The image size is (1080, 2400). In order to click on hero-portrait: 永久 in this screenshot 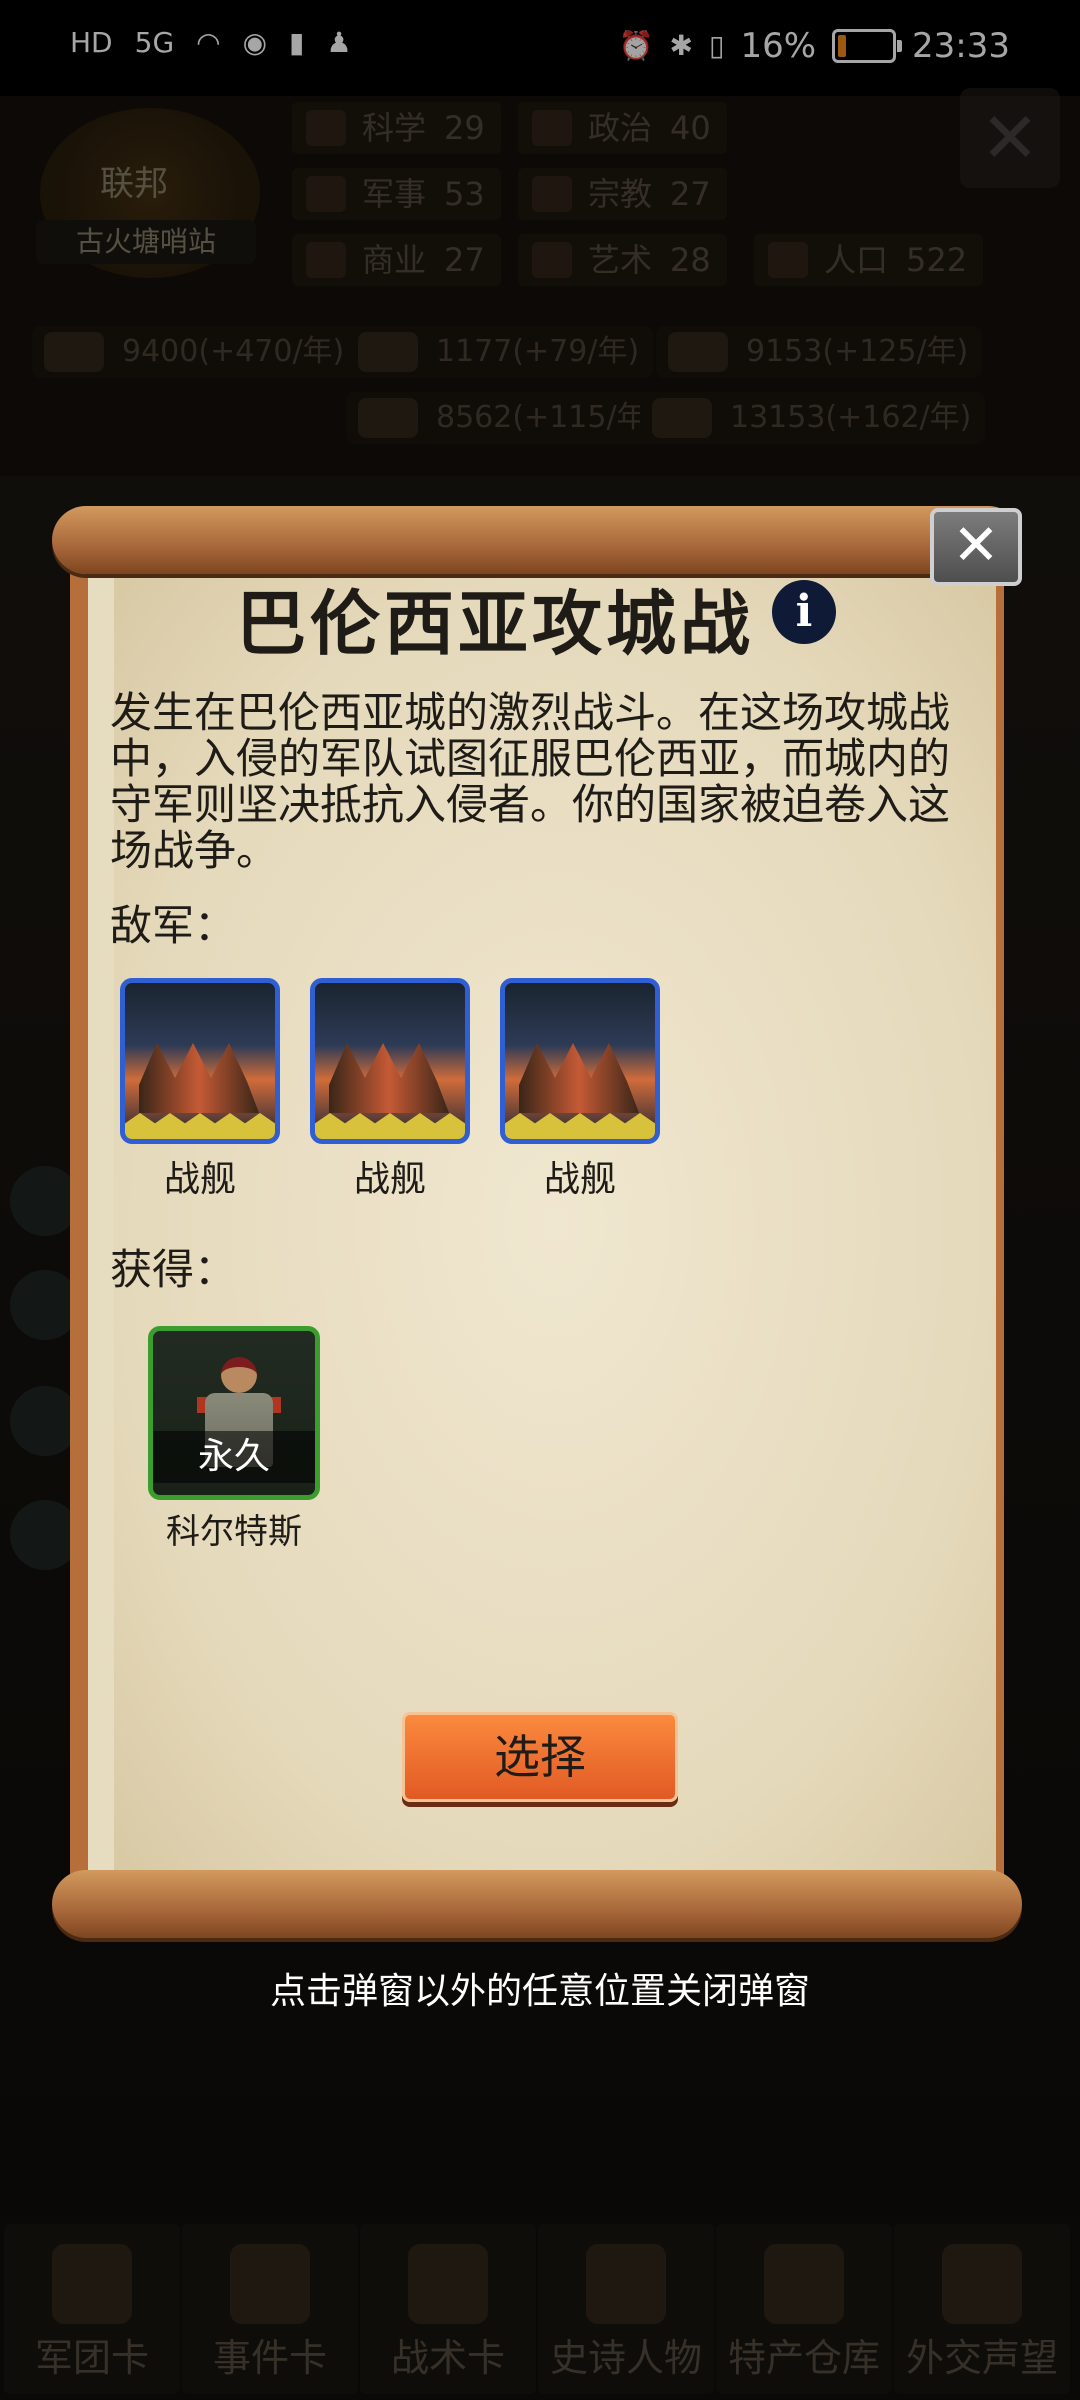, I will do `click(234, 1413)`.